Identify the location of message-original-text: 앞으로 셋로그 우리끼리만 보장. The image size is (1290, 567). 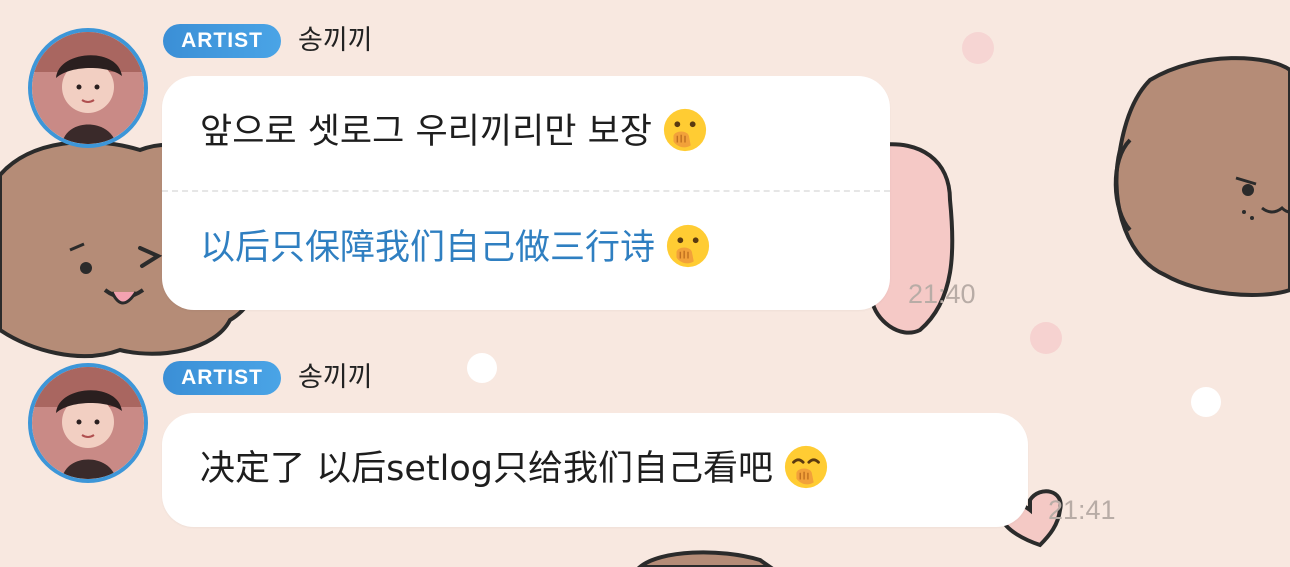
(426, 132).